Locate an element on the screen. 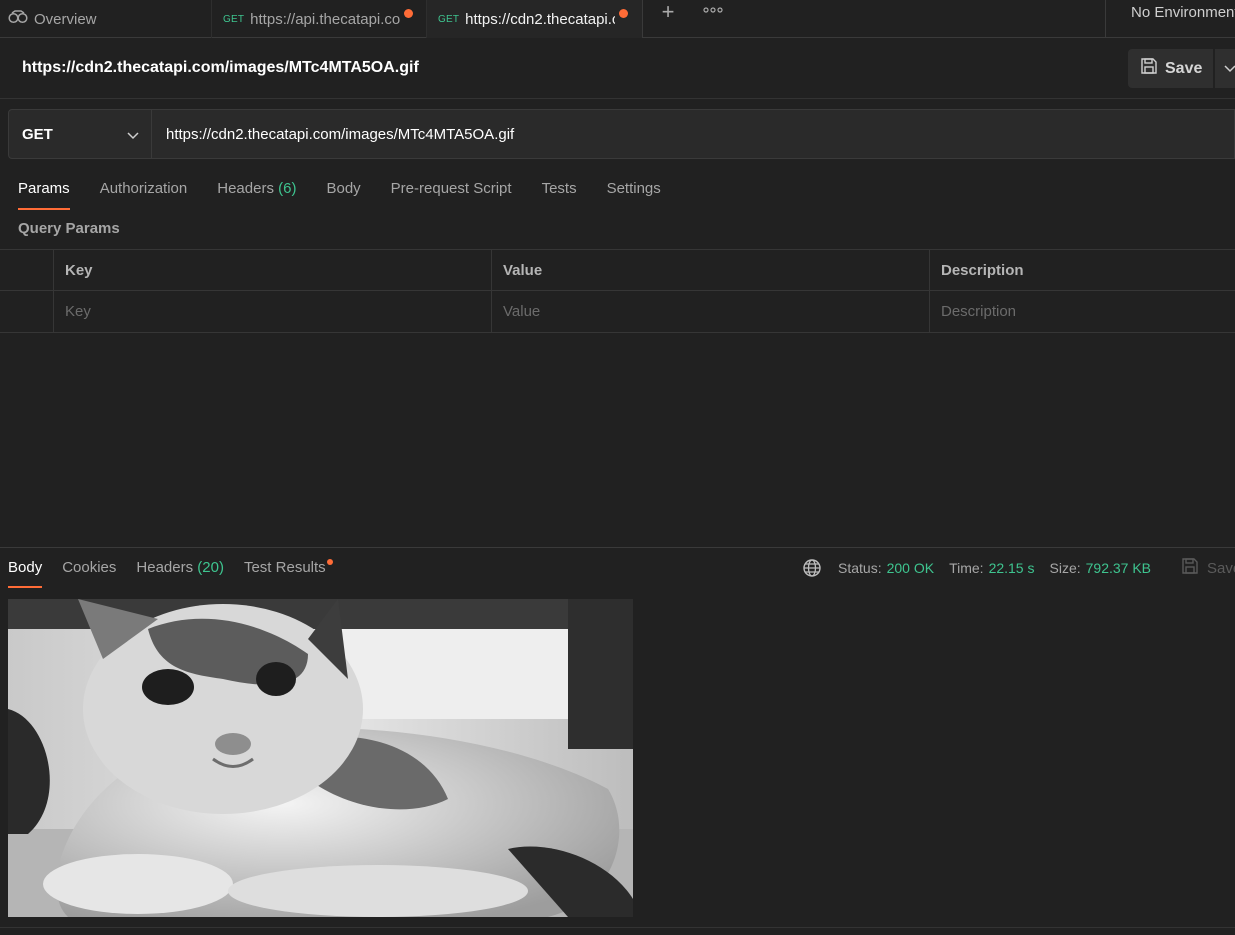 This screenshot has height=935, width=1235. chevron-down-icon is located at coordinates (133, 135).